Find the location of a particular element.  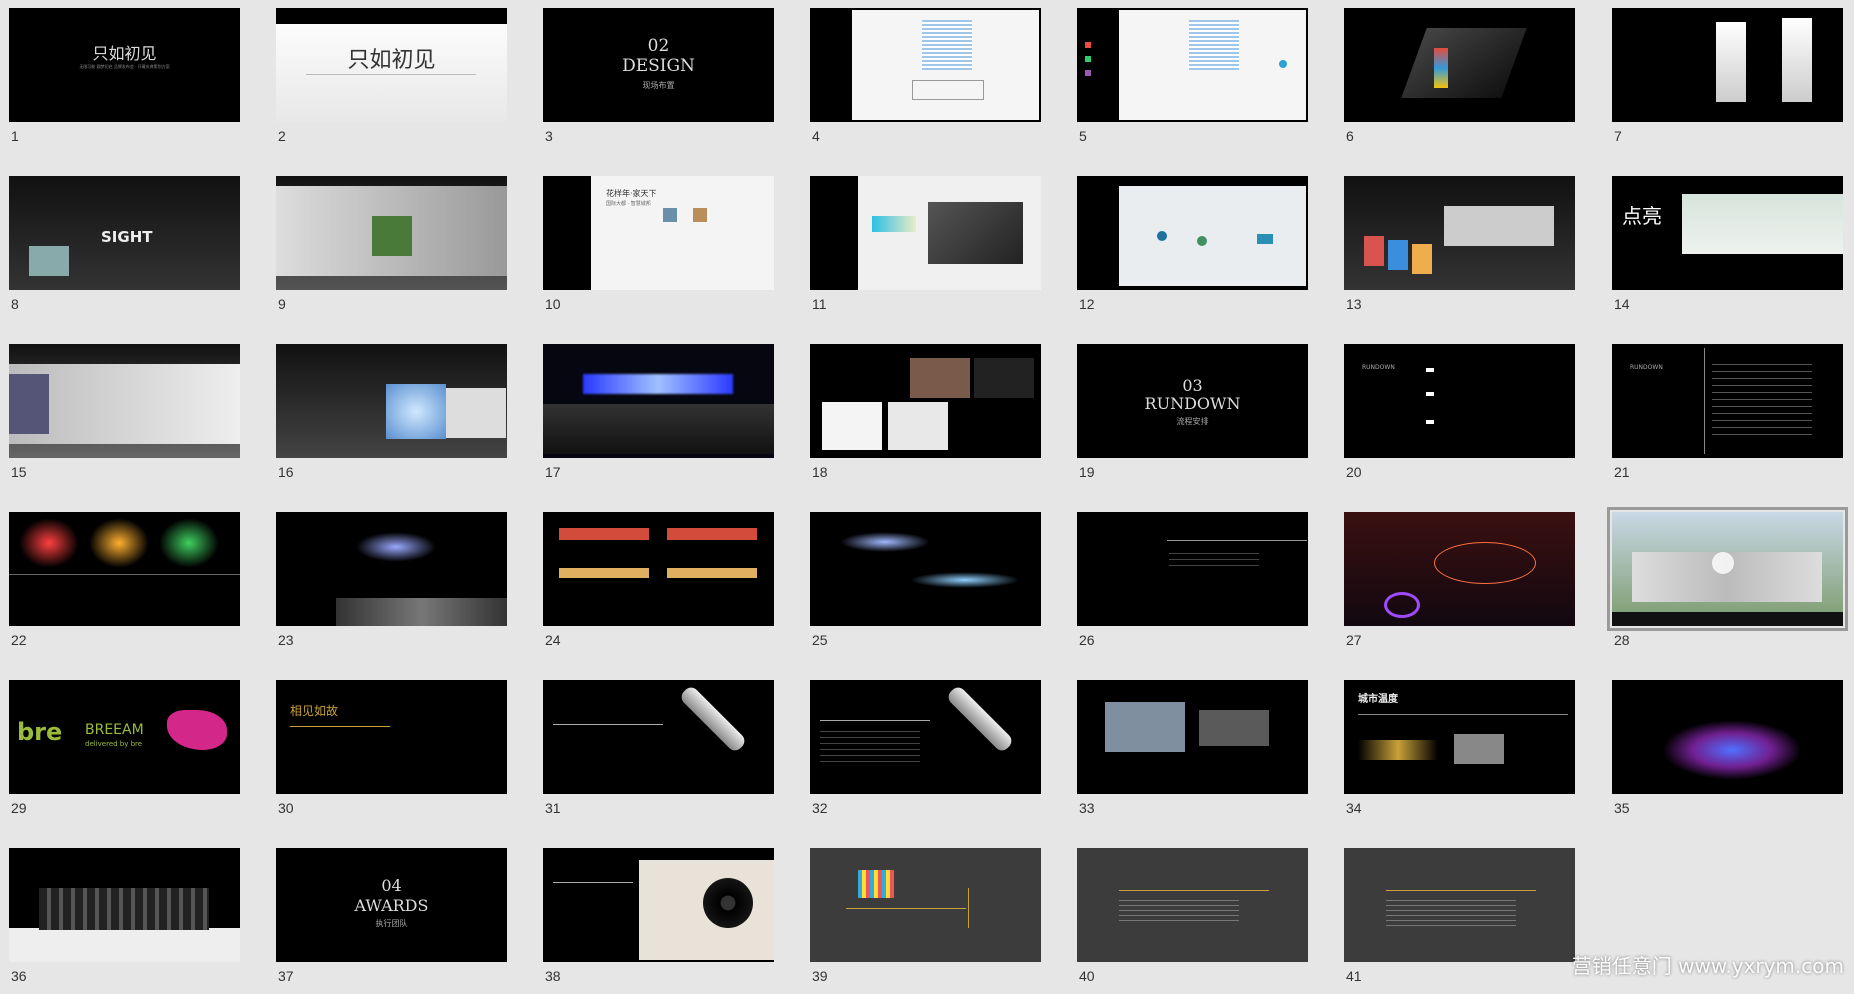

slide-33: 33 is located at coordinates (1192, 753).